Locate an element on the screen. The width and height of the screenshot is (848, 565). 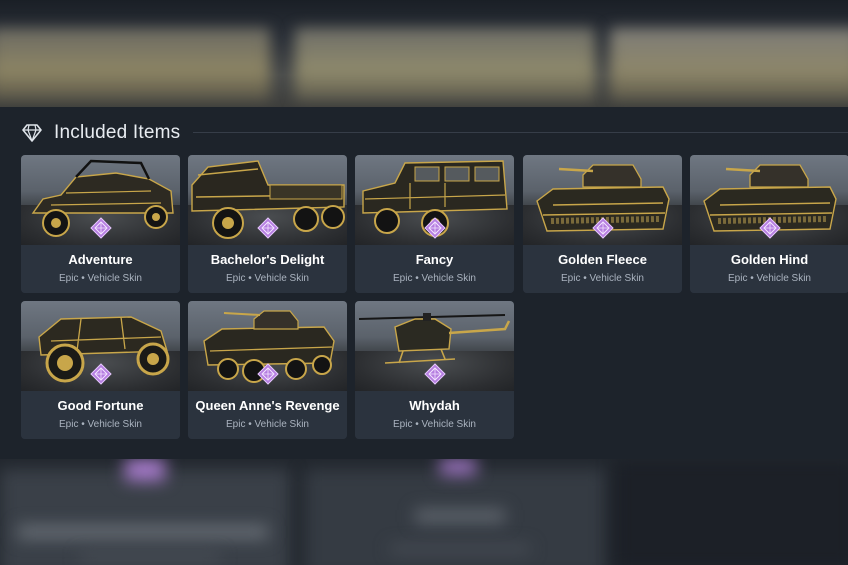
item-name: Whydah is located at coordinates (434, 405).